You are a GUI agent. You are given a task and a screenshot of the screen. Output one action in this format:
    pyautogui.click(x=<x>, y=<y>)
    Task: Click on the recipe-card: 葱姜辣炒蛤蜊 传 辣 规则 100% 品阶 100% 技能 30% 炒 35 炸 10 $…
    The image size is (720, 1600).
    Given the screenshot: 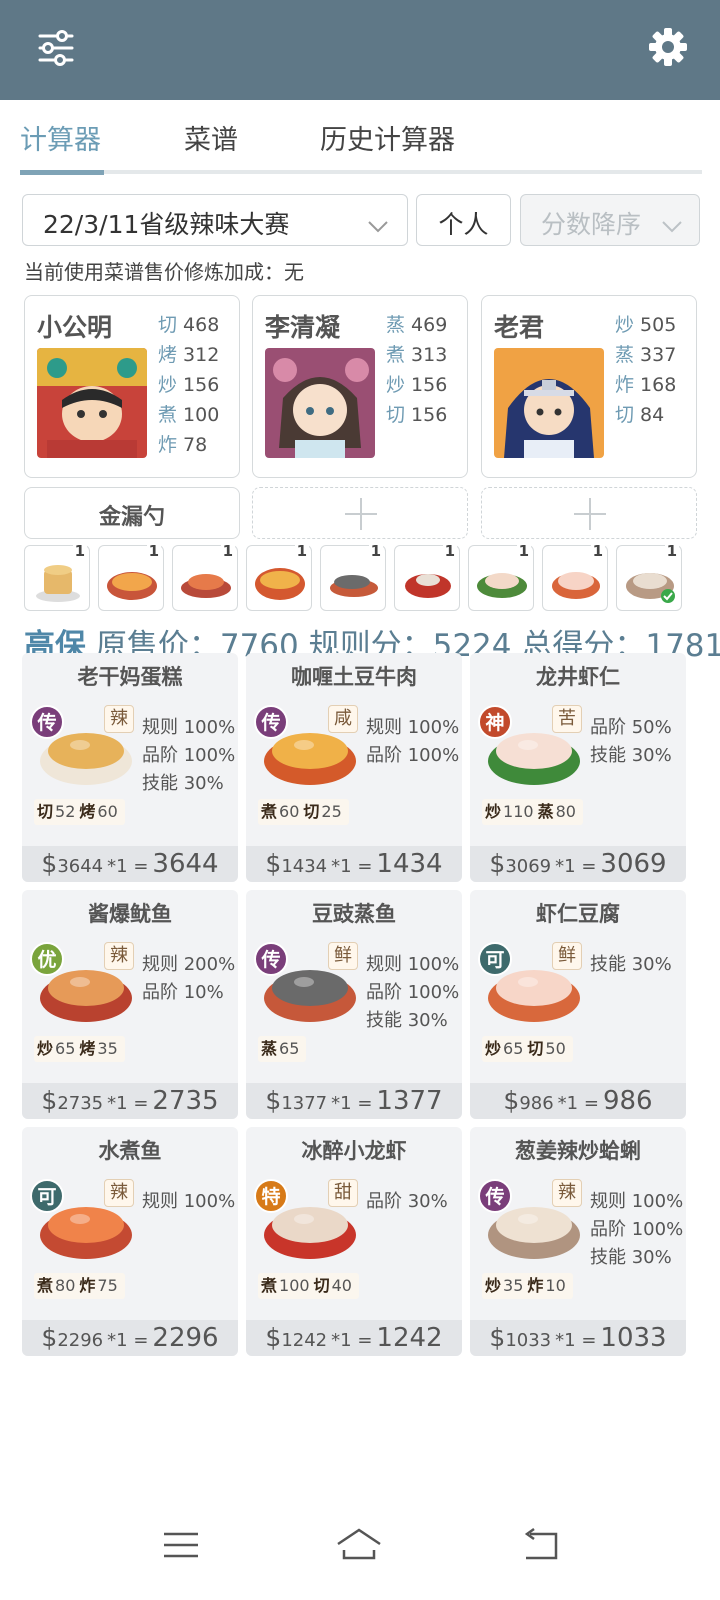 What is the action you would take?
    pyautogui.click(x=578, y=1241)
    